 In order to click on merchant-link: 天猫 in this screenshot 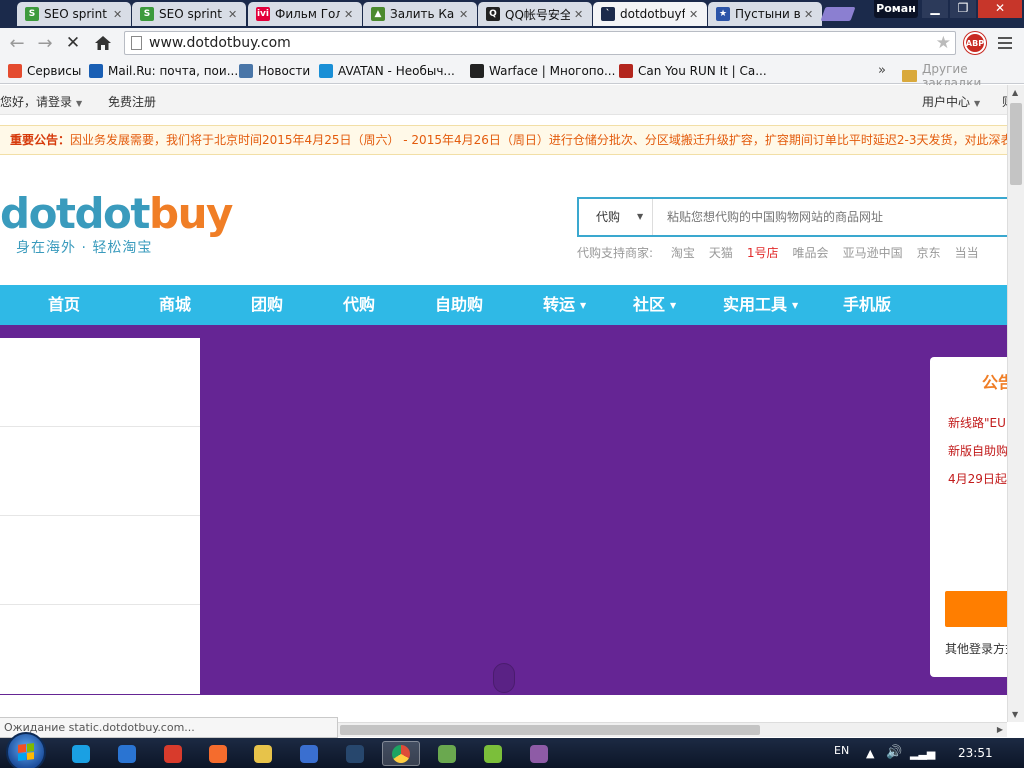, I will do `click(721, 253)`.